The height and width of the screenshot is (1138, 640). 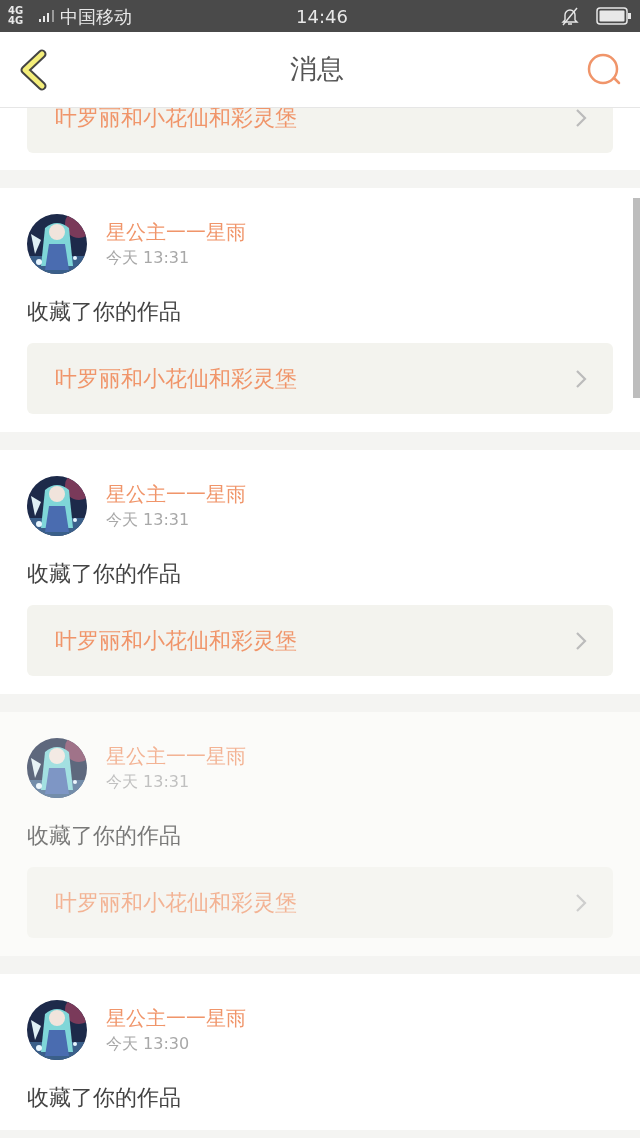 I want to click on bell-off-icon, so click(x=570, y=16).